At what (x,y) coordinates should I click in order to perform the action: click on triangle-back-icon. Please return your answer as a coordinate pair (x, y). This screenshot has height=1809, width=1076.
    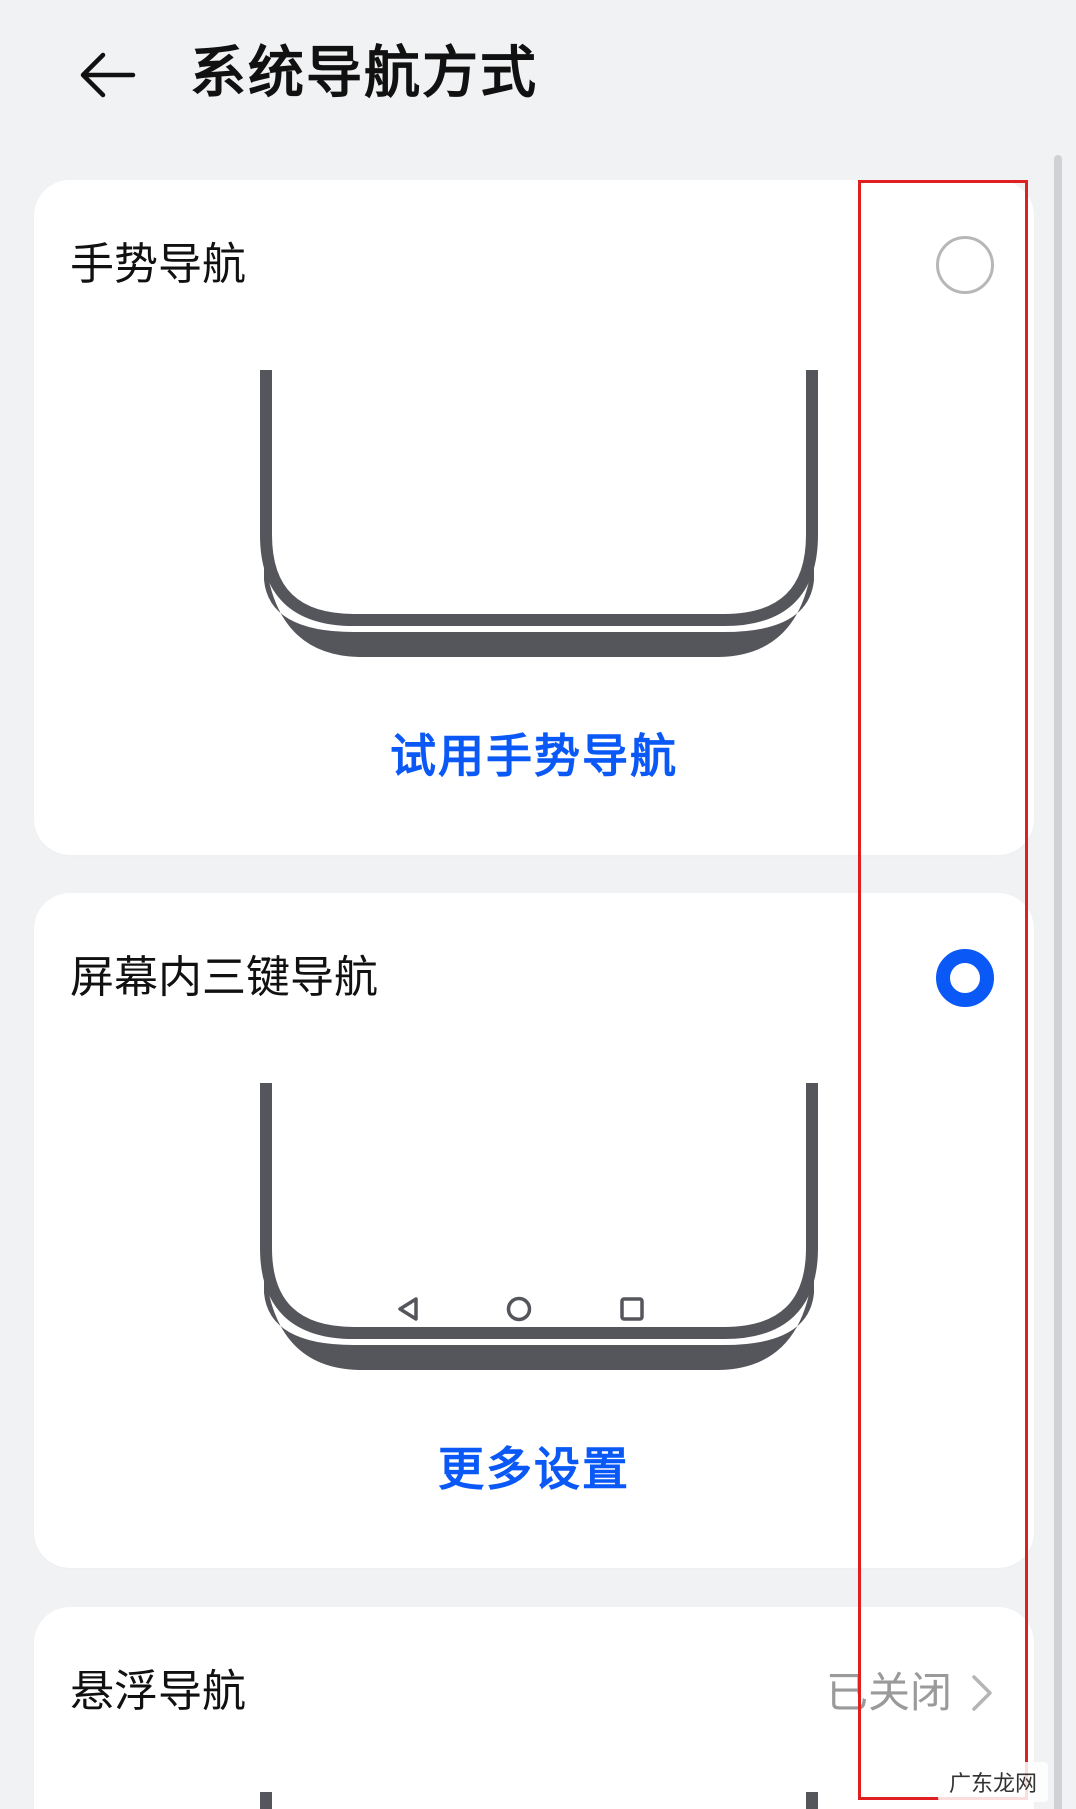
    Looking at the image, I should click on (408, 1309).